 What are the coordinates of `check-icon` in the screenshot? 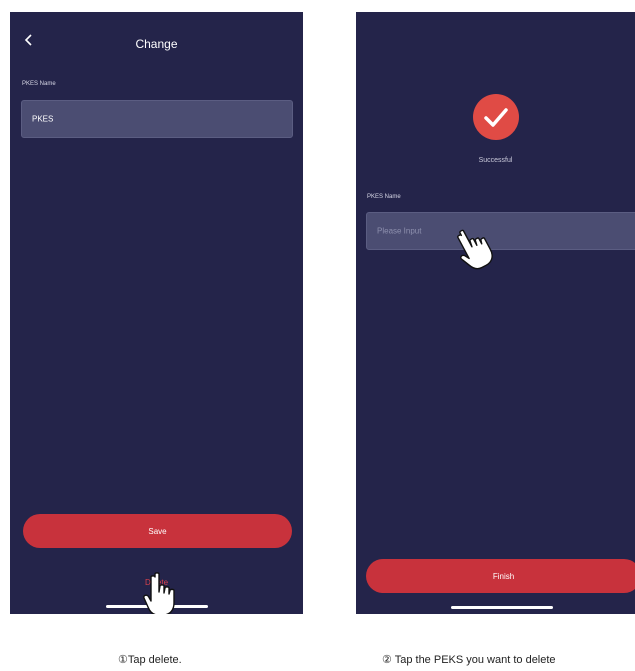 It's located at (496, 117).